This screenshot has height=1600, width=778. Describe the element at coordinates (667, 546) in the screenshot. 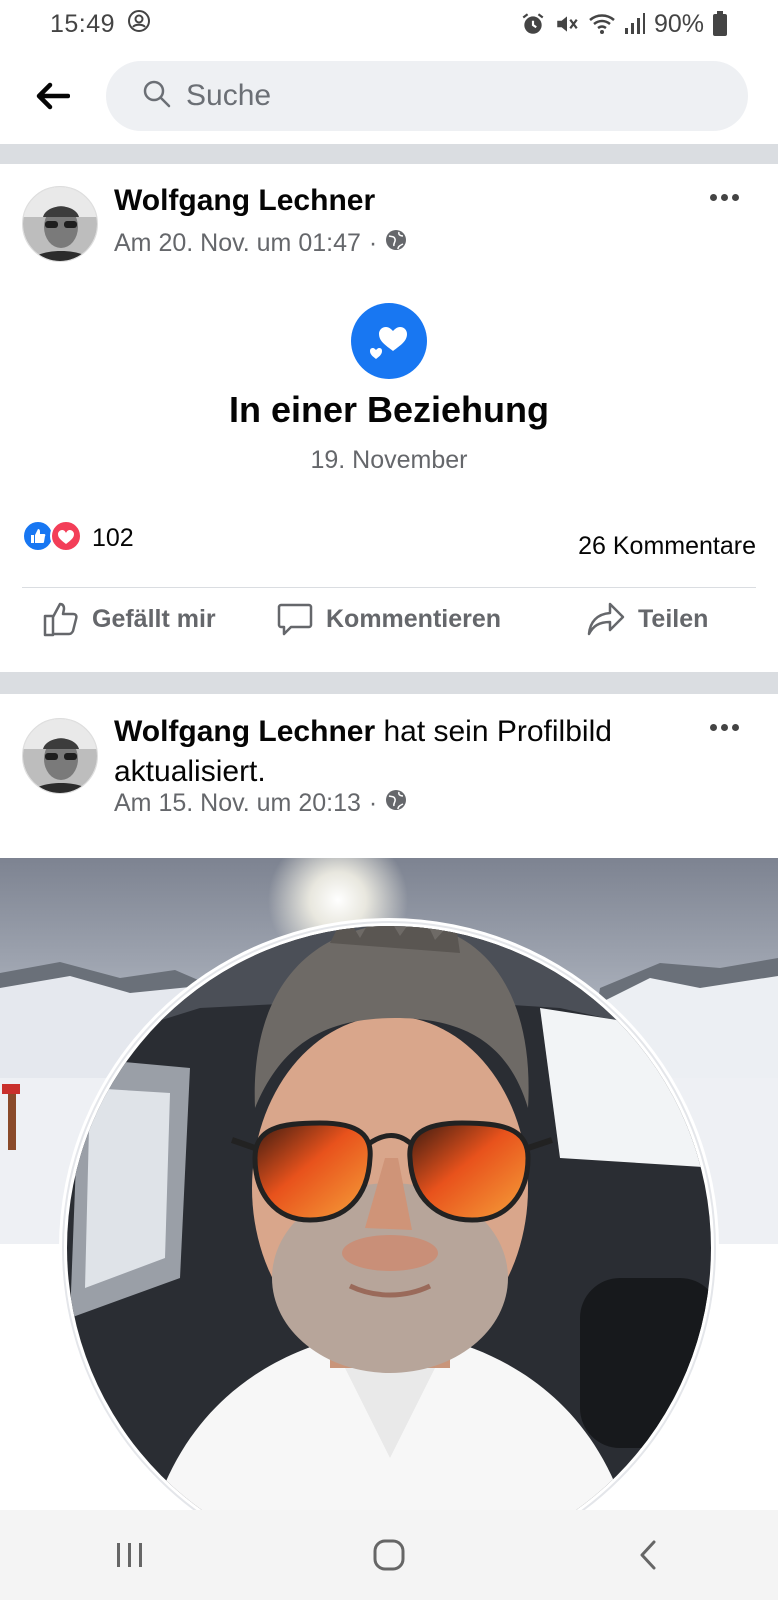

I see `comments-count: 26 Kommentare` at that location.